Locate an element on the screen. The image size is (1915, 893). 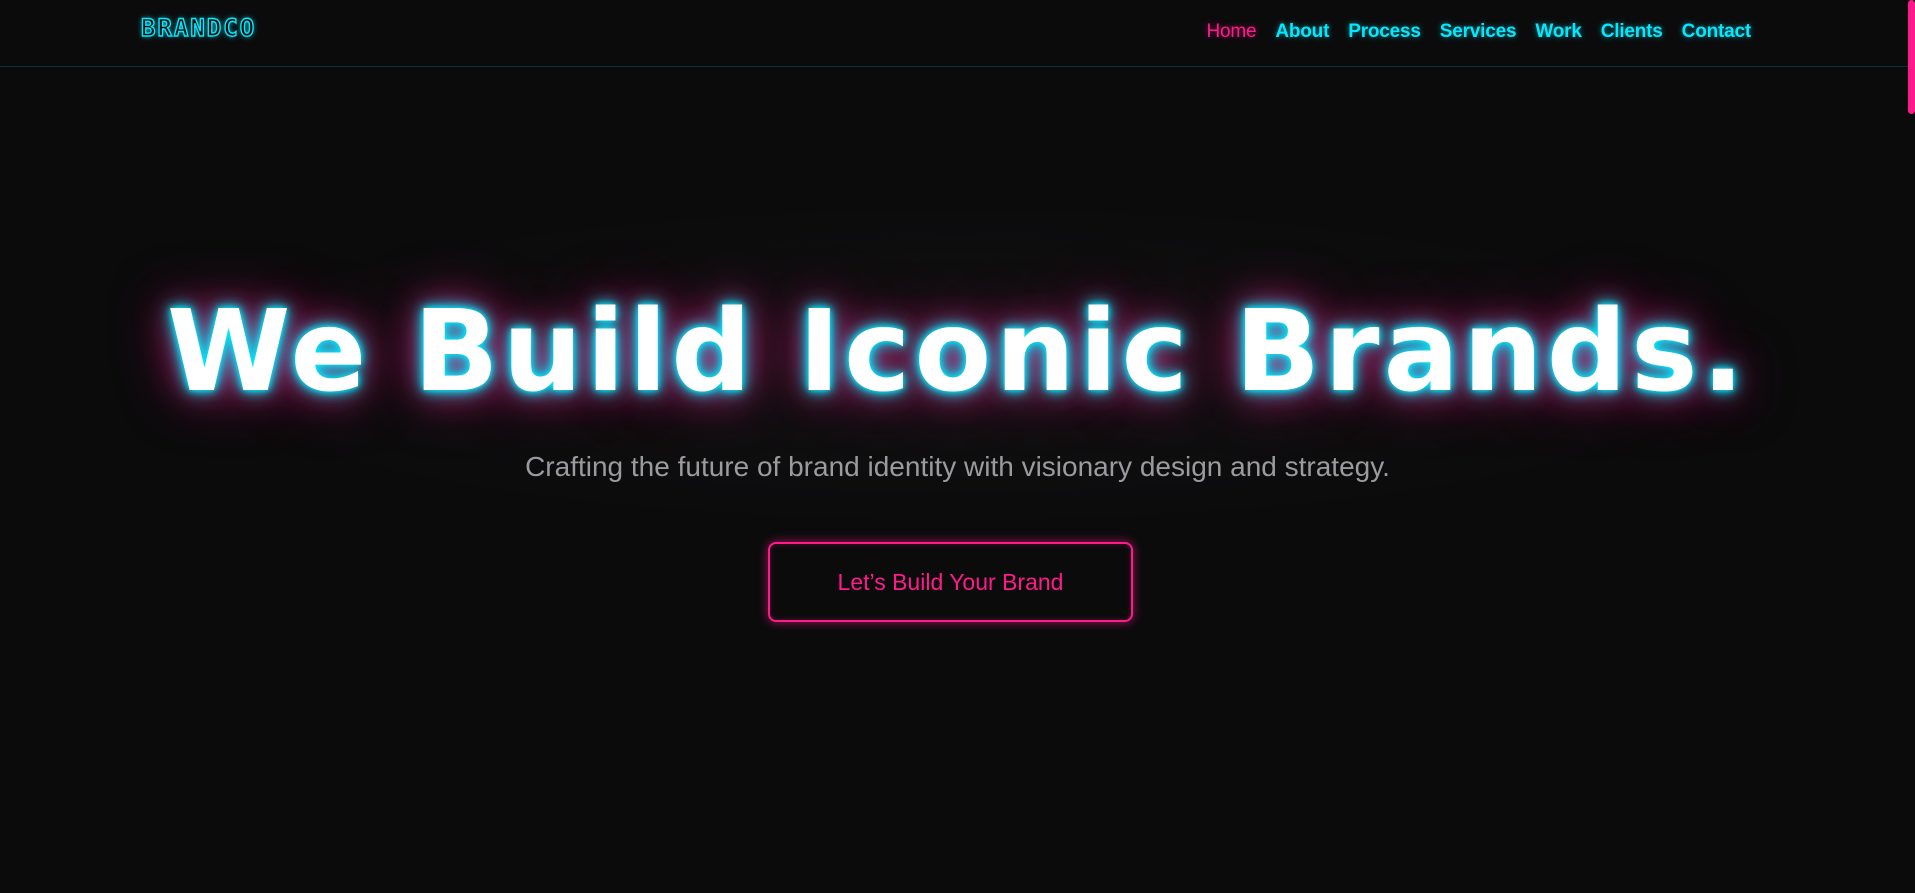
cta-button: Let’s Build Your Brand is located at coordinates (950, 582).